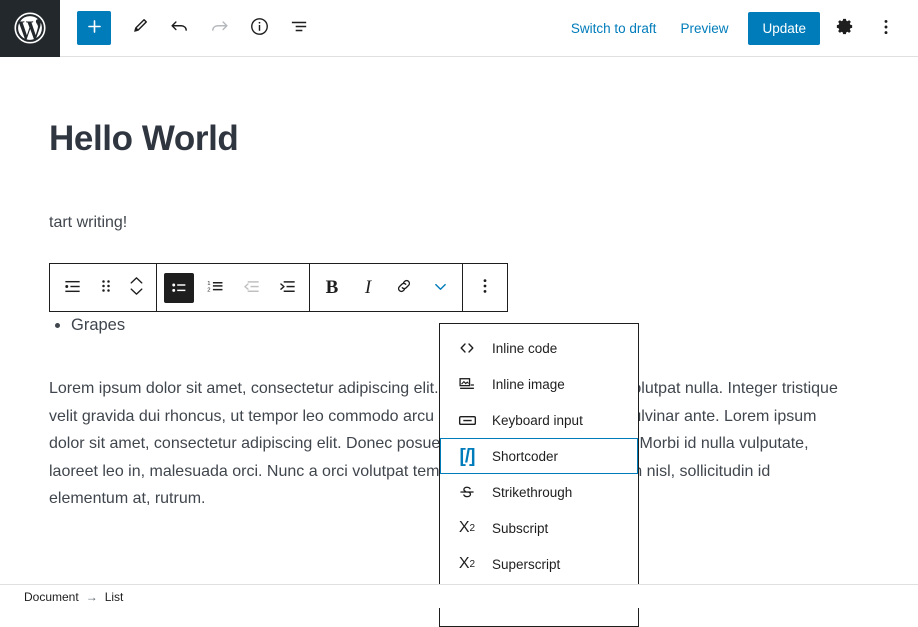 This screenshot has height=627, width=918. I want to click on redo-arrow-icon, so click(219, 28).